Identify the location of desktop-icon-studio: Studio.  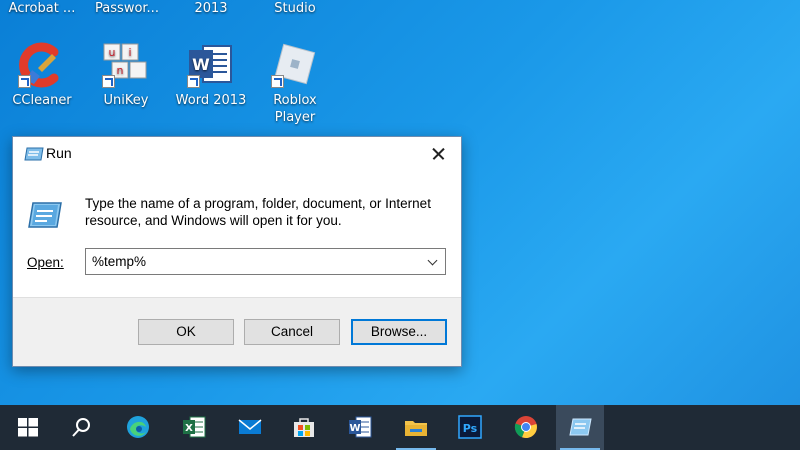
(295, 8).